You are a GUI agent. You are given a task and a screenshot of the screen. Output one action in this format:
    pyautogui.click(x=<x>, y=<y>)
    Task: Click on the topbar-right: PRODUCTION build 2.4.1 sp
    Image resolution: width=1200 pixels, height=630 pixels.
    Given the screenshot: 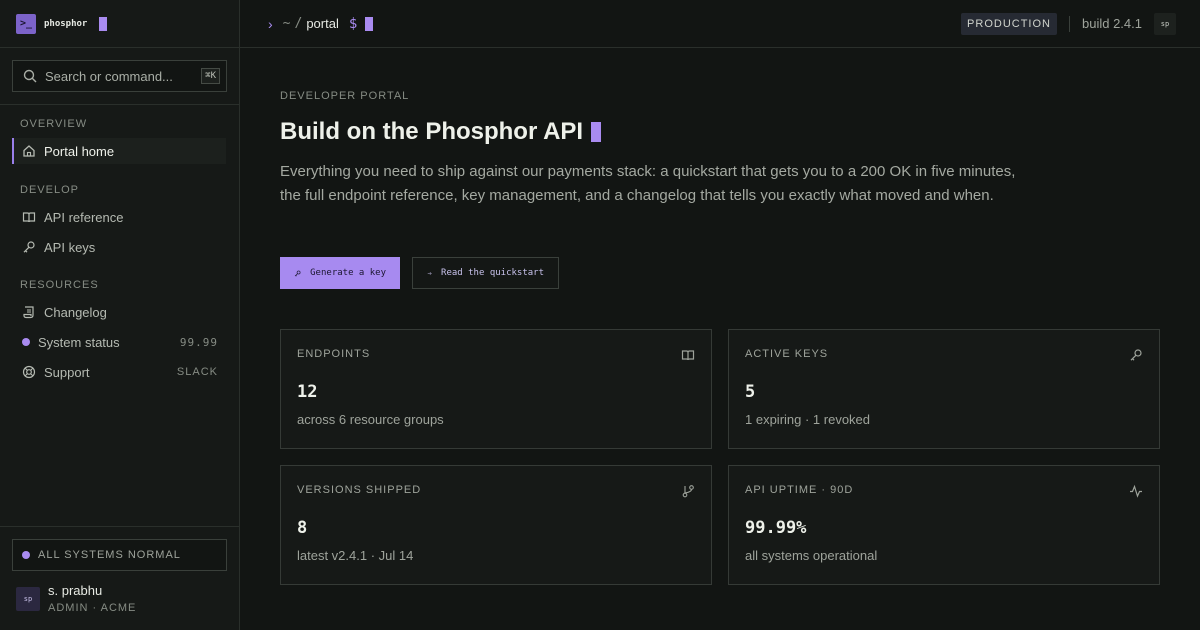 What is the action you would take?
    pyautogui.click(x=1068, y=23)
    